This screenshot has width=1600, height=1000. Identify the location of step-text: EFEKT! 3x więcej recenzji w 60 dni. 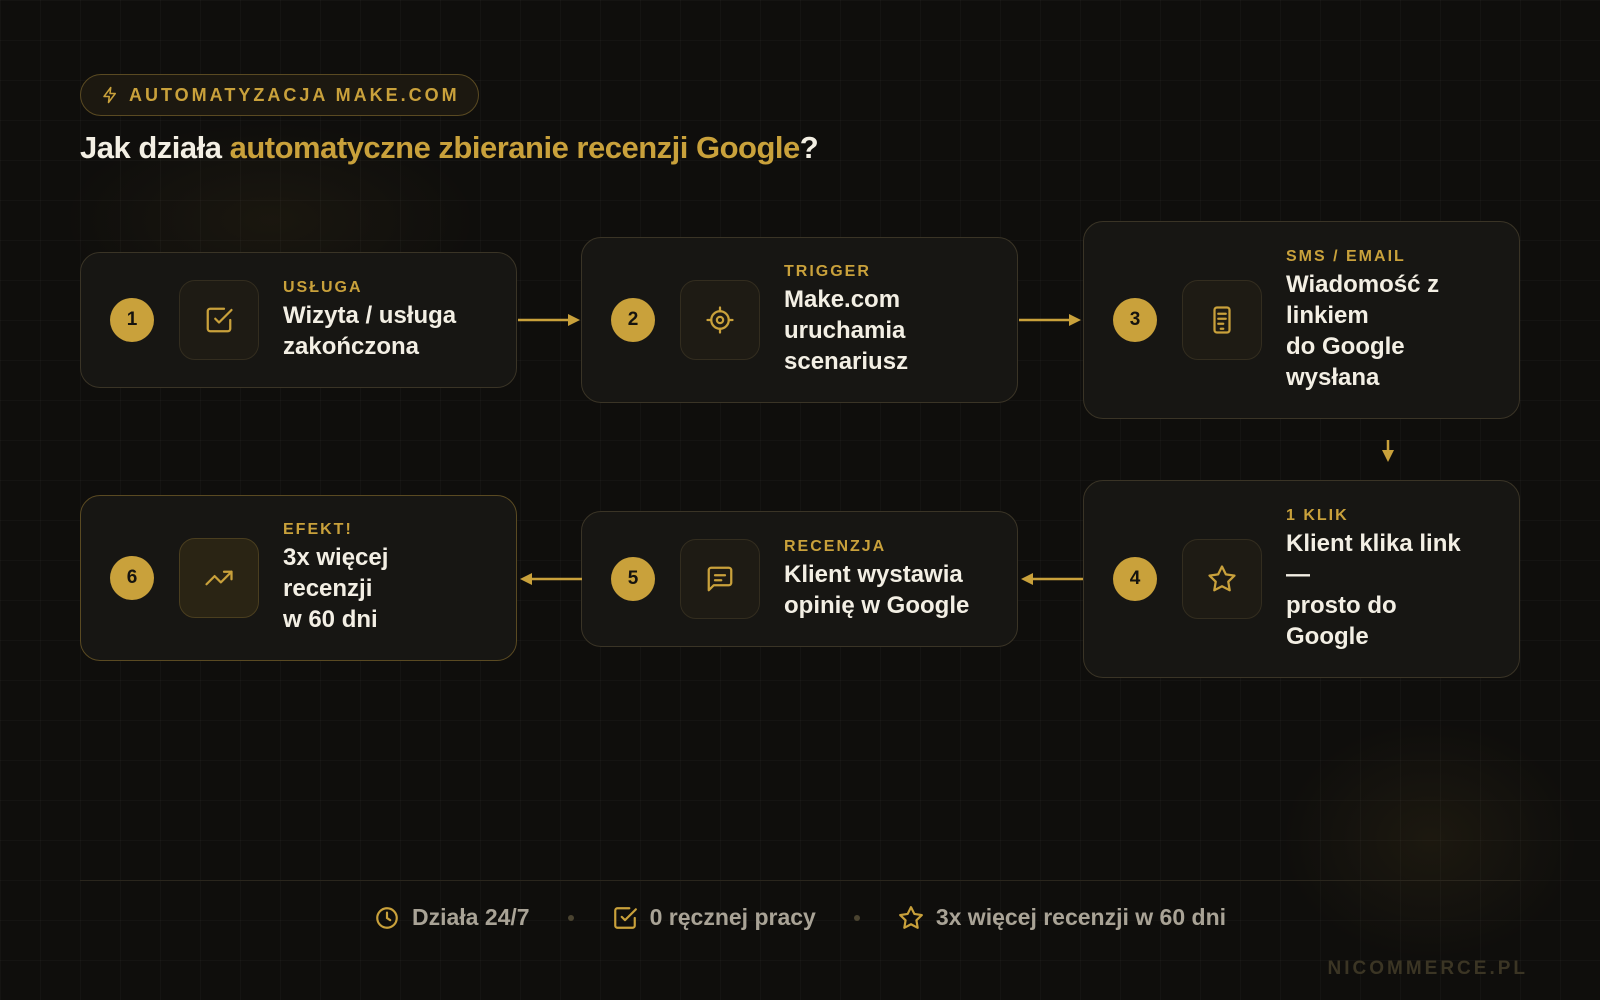
(389, 578).